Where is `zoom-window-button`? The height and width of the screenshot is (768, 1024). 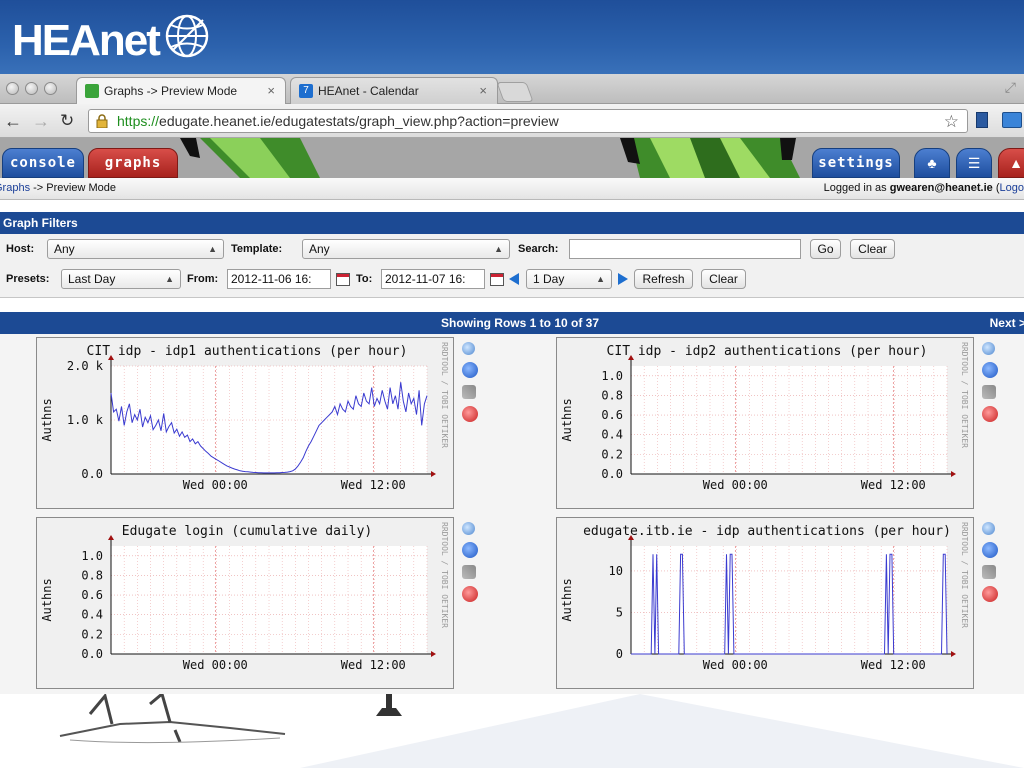 zoom-window-button is located at coordinates (50, 88).